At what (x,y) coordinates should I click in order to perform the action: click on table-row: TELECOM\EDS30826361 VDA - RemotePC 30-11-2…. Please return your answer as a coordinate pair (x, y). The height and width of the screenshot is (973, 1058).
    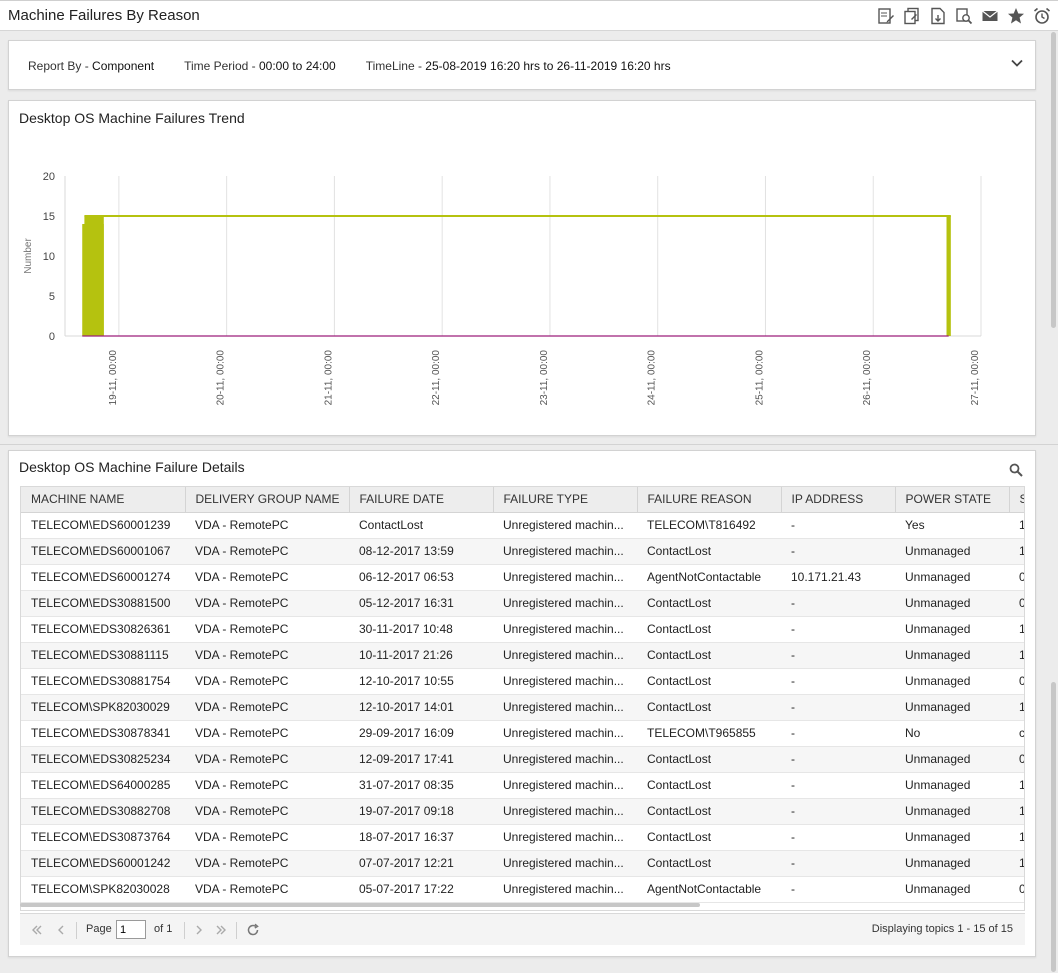
    Looking at the image, I should click on (522, 629).